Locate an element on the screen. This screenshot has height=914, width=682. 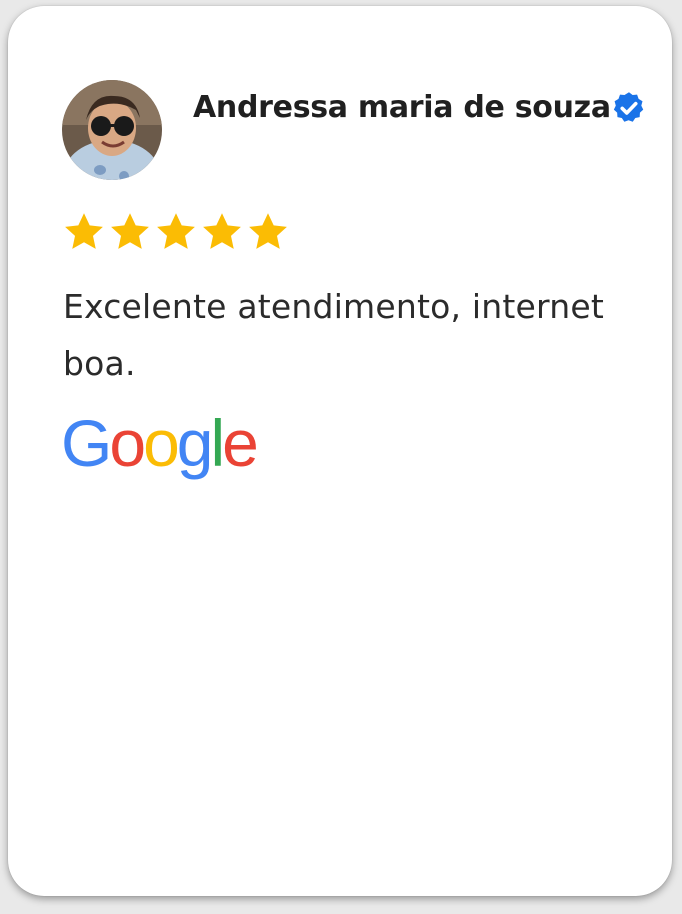
user-avatar-photo-icon is located at coordinates (112, 130).